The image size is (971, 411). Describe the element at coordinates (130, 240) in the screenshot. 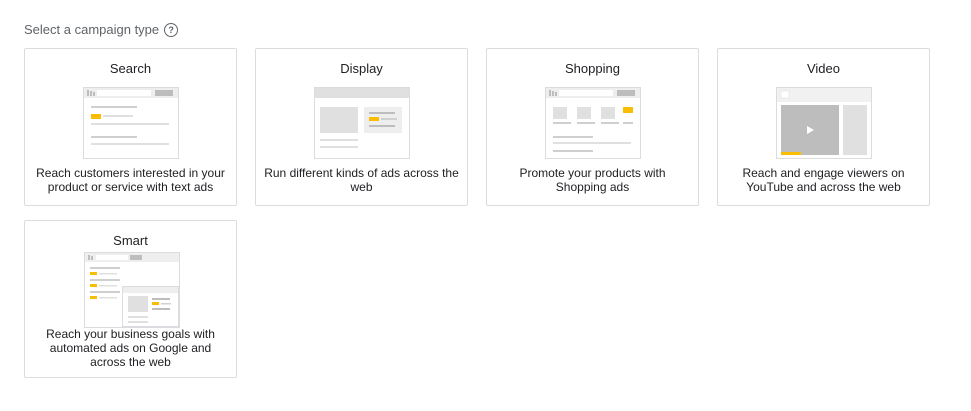

I see `card-title-smart: Smart` at that location.